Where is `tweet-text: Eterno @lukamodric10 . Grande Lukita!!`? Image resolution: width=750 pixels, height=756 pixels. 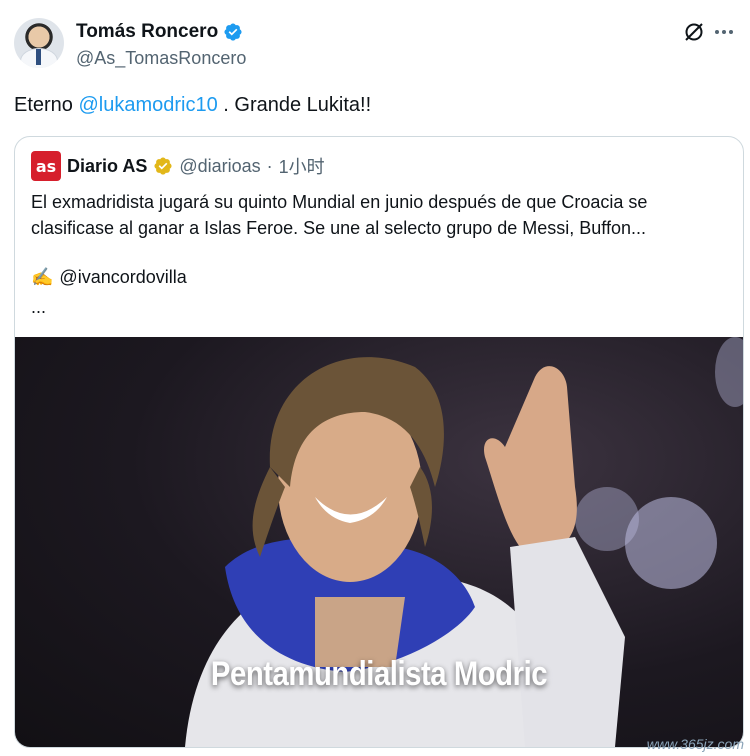
tweet-text: Eterno @lukamodric10 . Grande Lukita!! is located at coordinates (192, 105).